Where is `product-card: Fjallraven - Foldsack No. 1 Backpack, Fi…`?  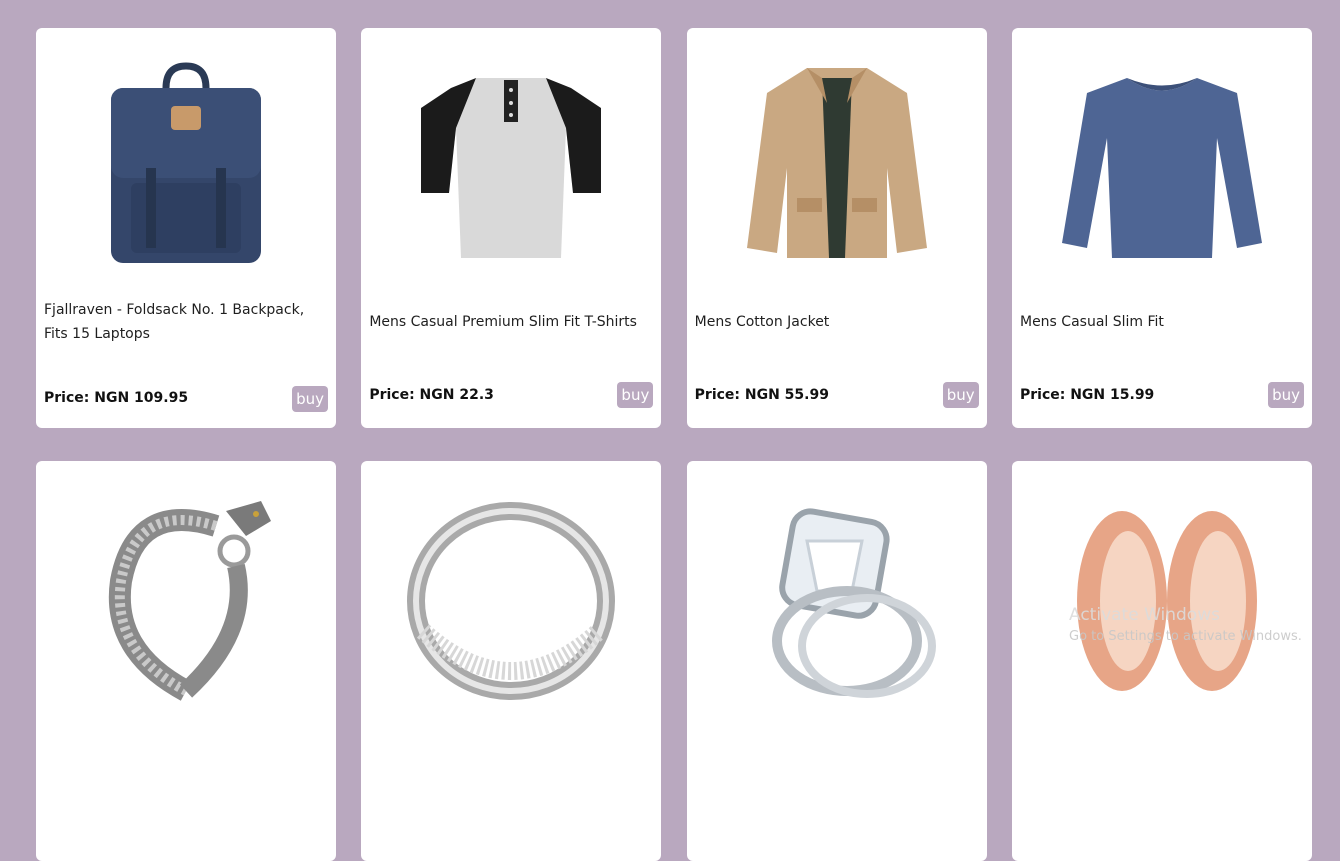 product-card: Fjallraven - Foldsack No. 1 Backpack, Fi… is located at coordinates (186, 228).